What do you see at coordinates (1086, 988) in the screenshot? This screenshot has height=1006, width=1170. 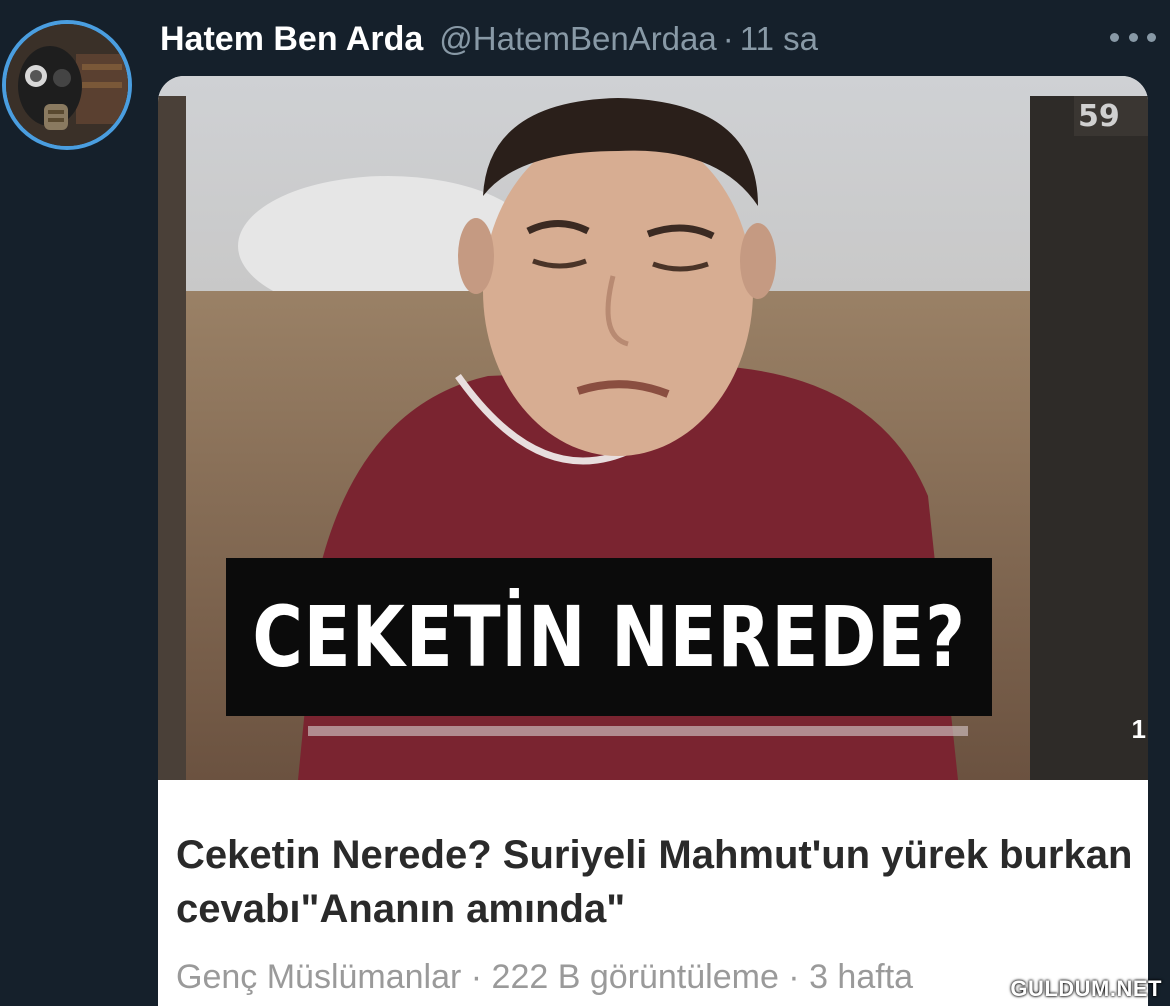 I see `watermark: GULDUM.NET` at bounding box center [1086, 988].